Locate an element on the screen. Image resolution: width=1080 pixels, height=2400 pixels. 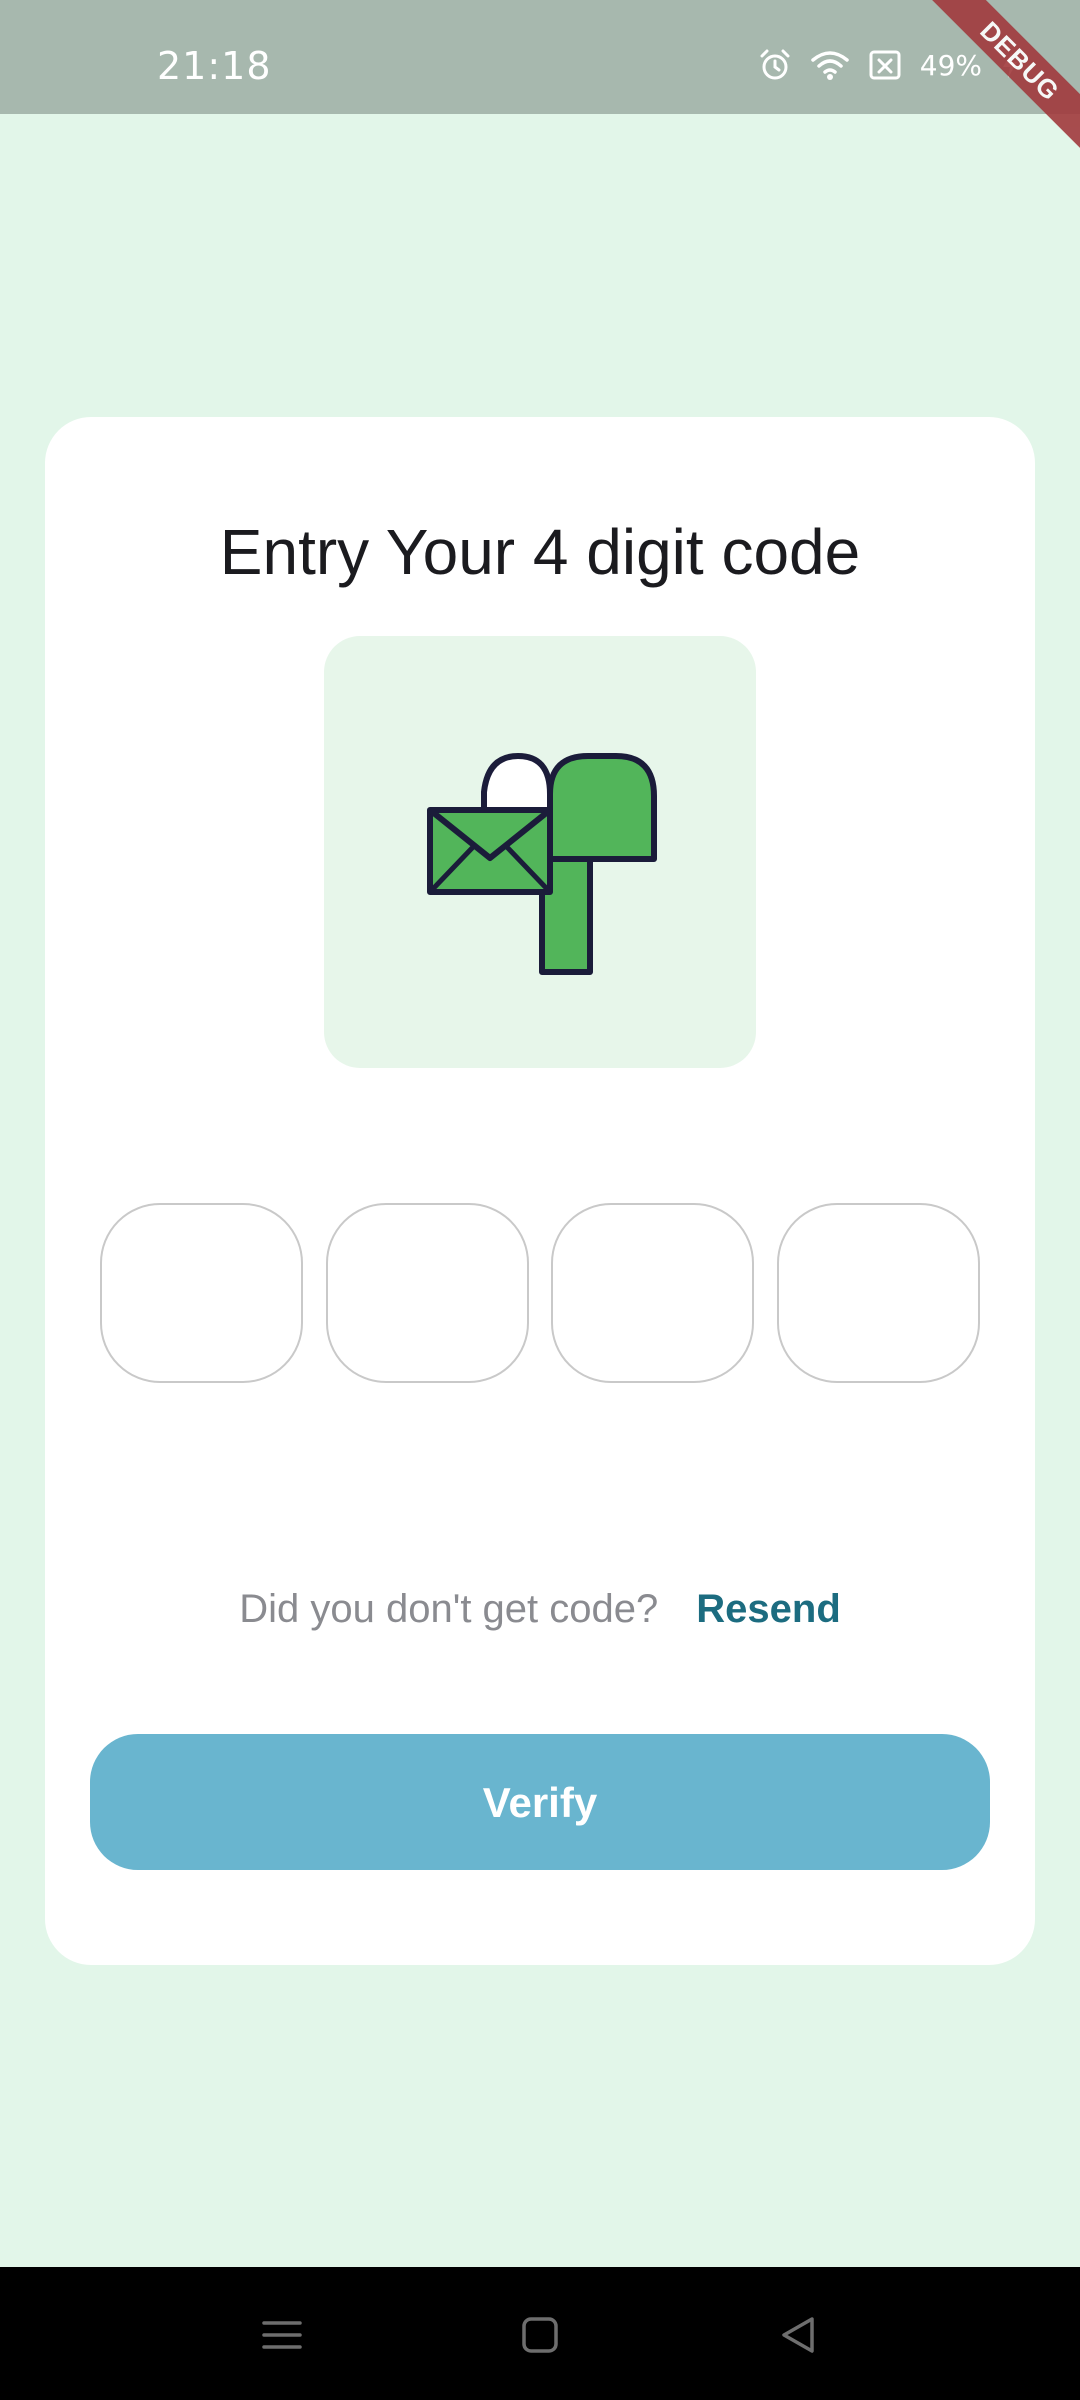
illustration-tile is located at coordinates (540, 852).